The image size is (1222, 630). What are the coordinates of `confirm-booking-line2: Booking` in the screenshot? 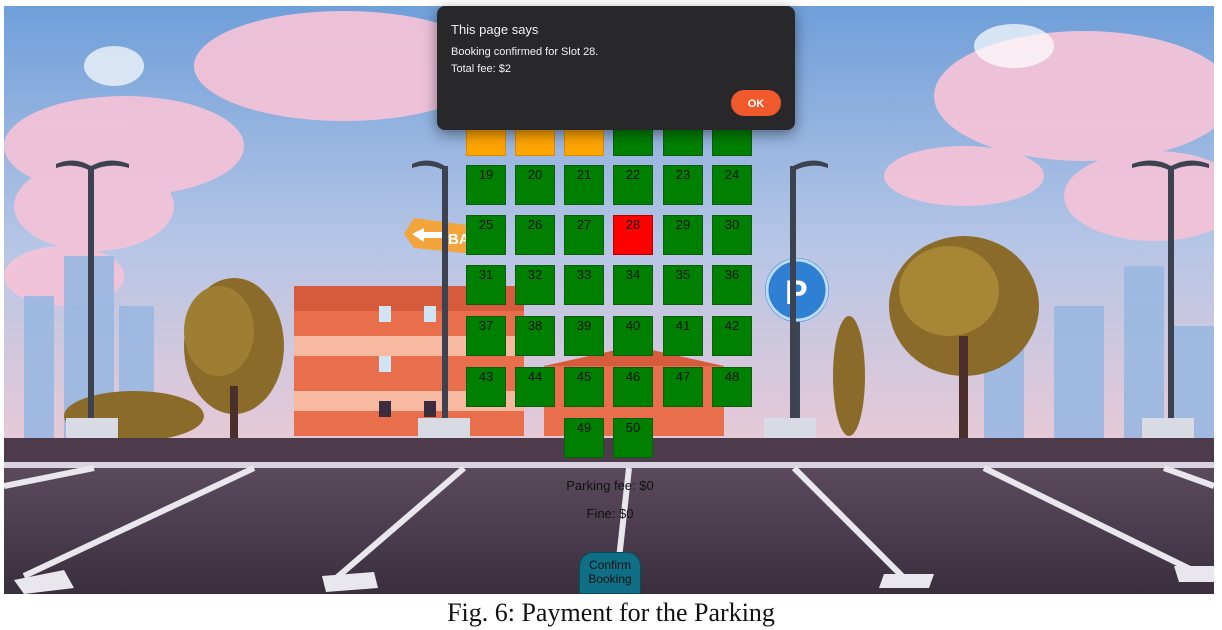 It's located at (610, 579).